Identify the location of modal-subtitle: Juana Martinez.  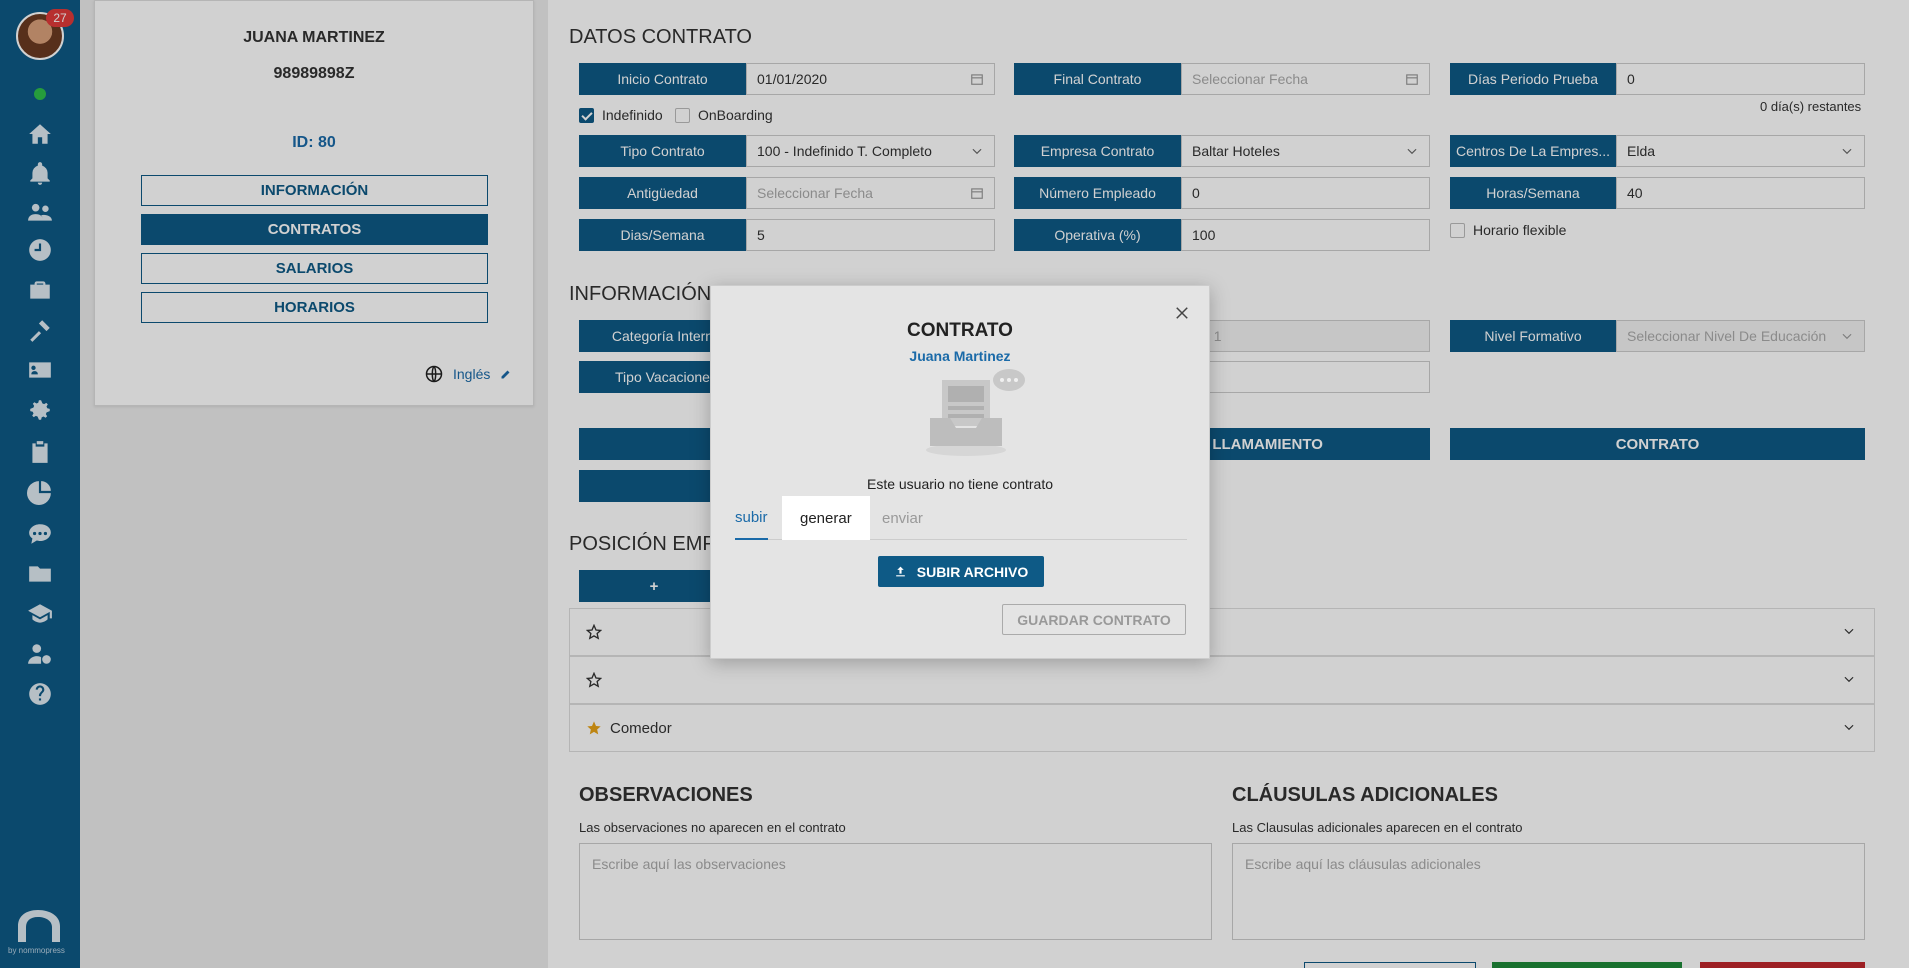
(960, 356).